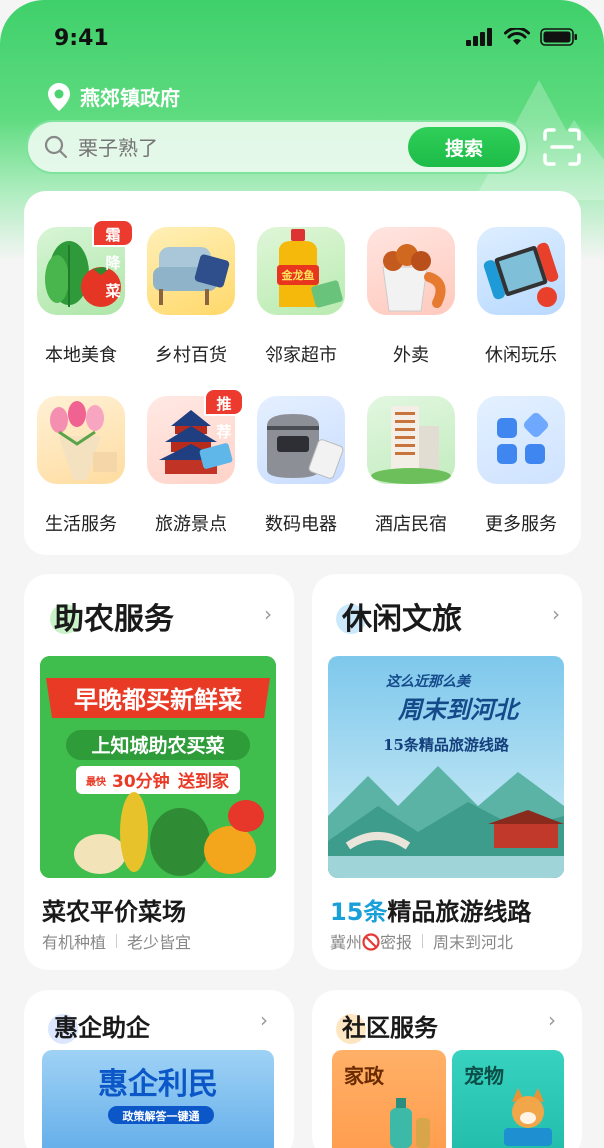  Describe the element at coordinates (521, 524) in the screenshot. I see `grid-item-label: 更多服务` at that location.